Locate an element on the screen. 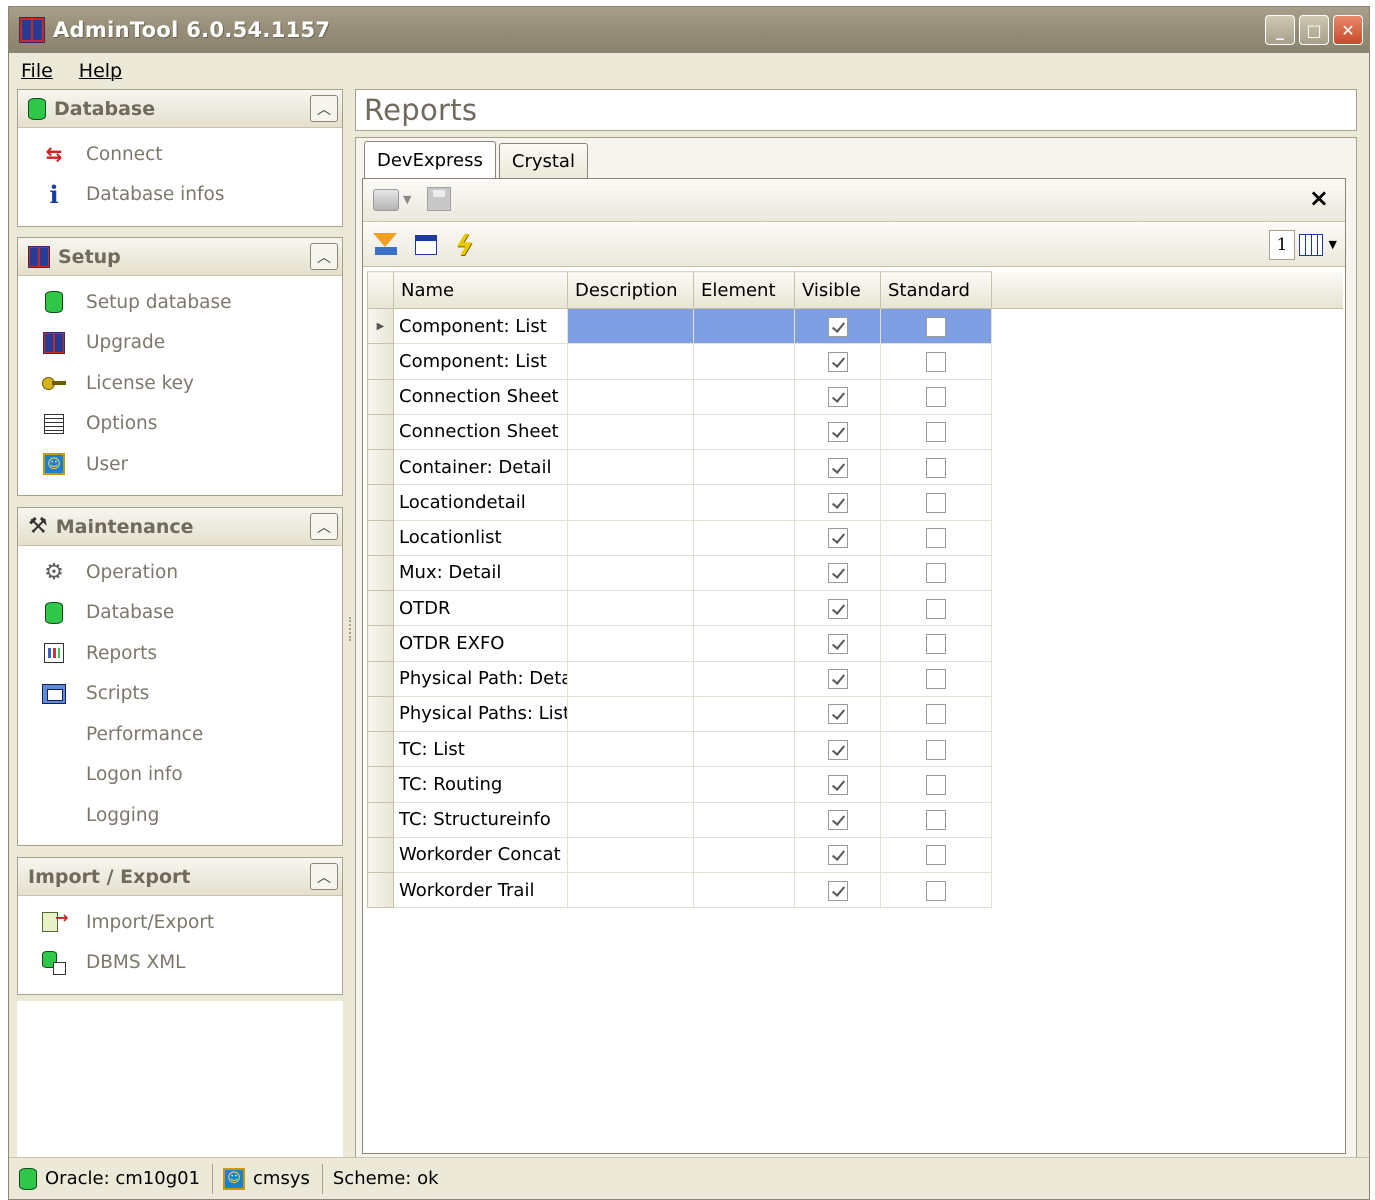 This screenshot has height=1200, width=1375. table-row: OTDR EXFO is located at coordinates (855, 643).